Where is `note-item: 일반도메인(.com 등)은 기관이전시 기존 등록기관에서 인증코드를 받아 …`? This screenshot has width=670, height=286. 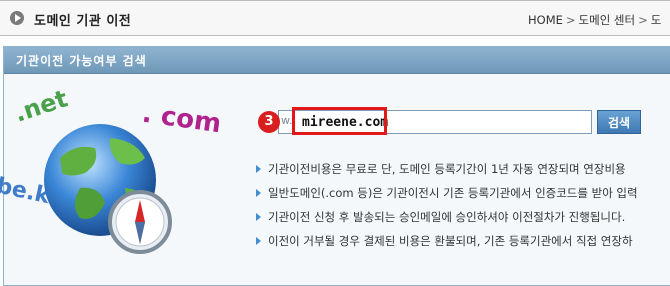
note-item: 일반도메인(.com 등)은 기관이전시 기존 등록기관에서 인증코드를 받아 … is located at coordinates (447, 197).